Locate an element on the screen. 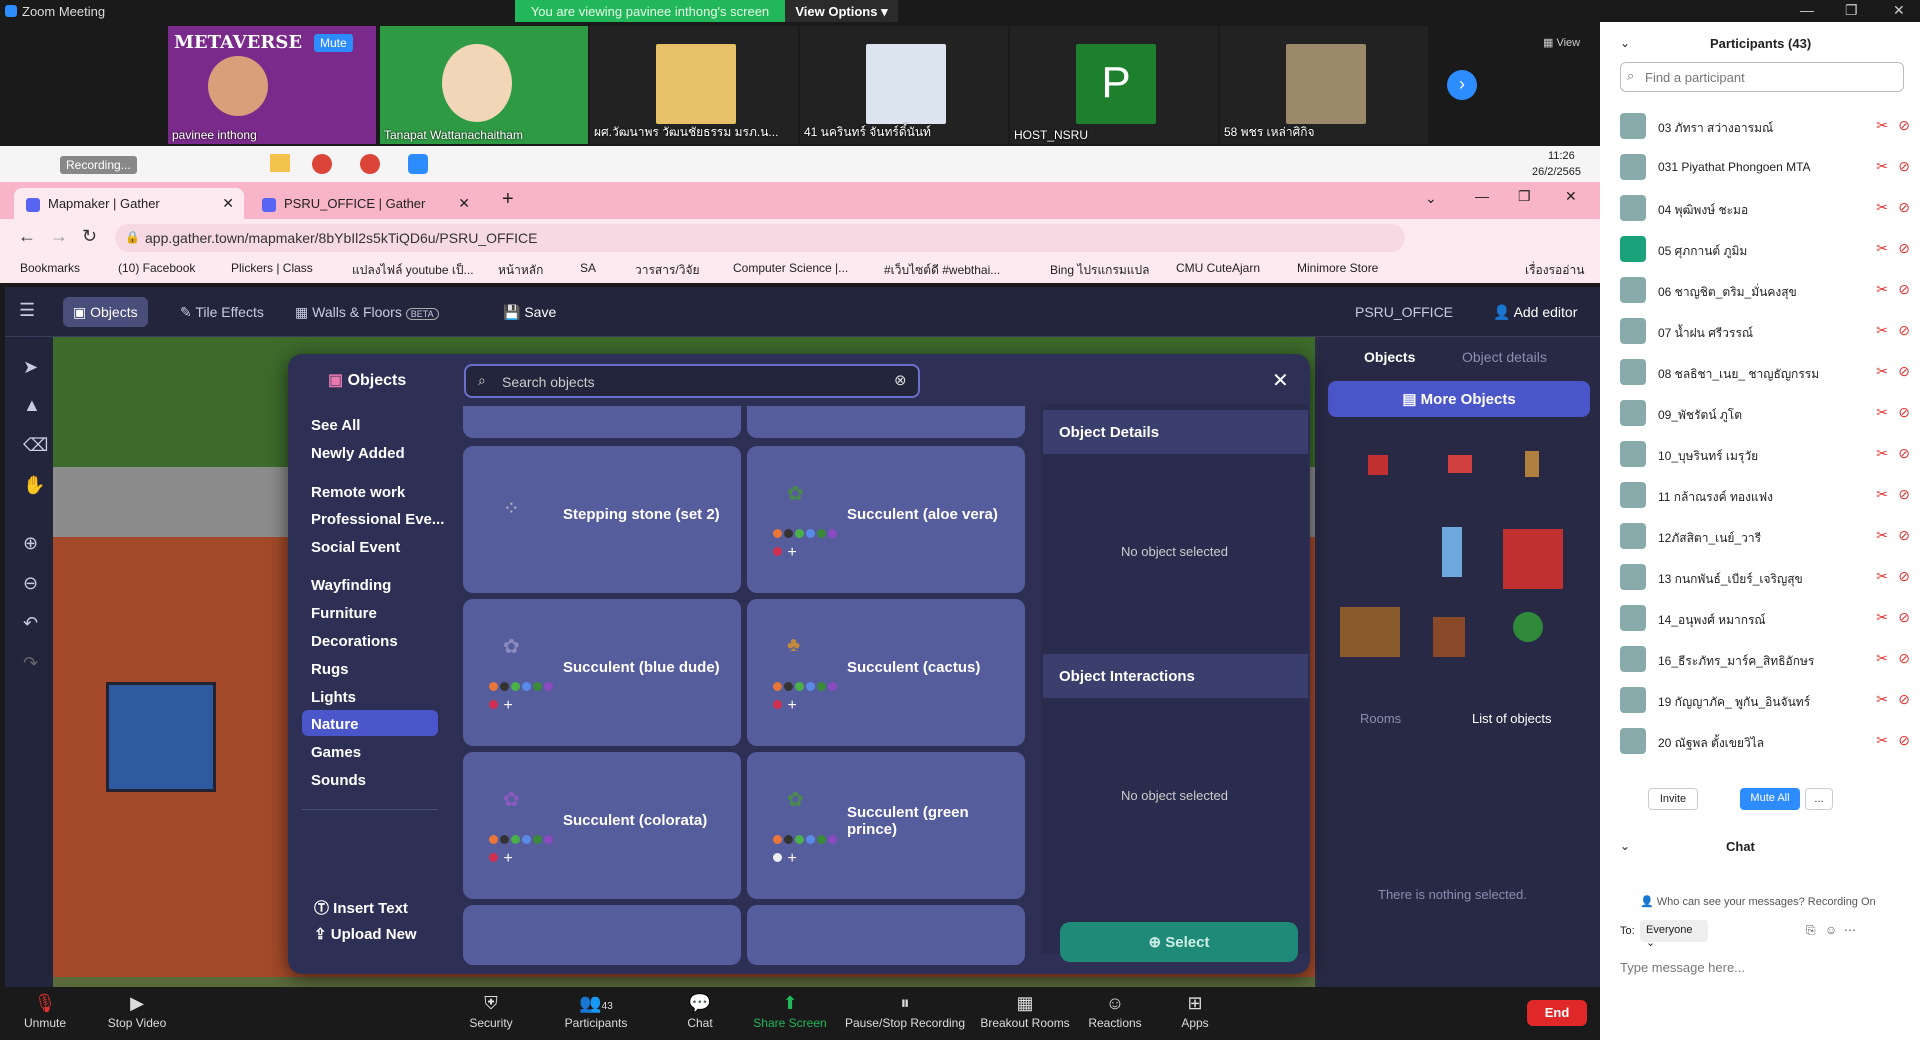 This screenshot has height=1040, width=1920. participant-row: 14_อนุพงศ์ หมากรณ์ ✂ ⊘ is located at coordinates (1765, 618).